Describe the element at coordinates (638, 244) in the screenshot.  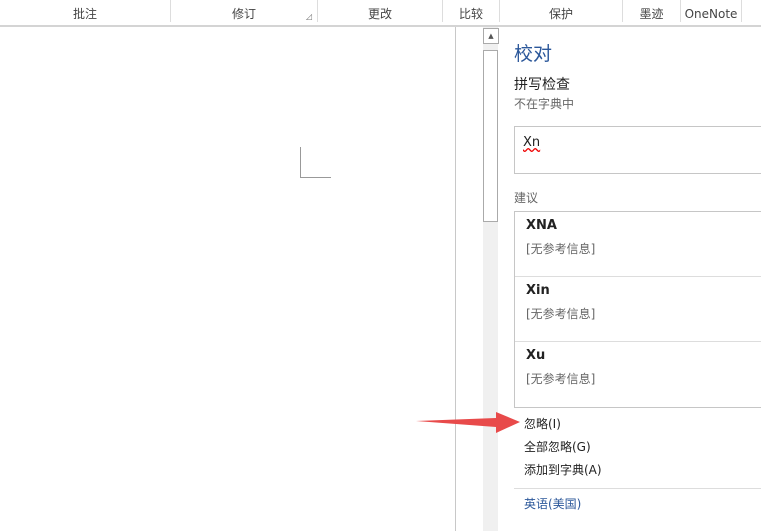
I see `suggestion-item: XNA [无参考信息]` at that location.